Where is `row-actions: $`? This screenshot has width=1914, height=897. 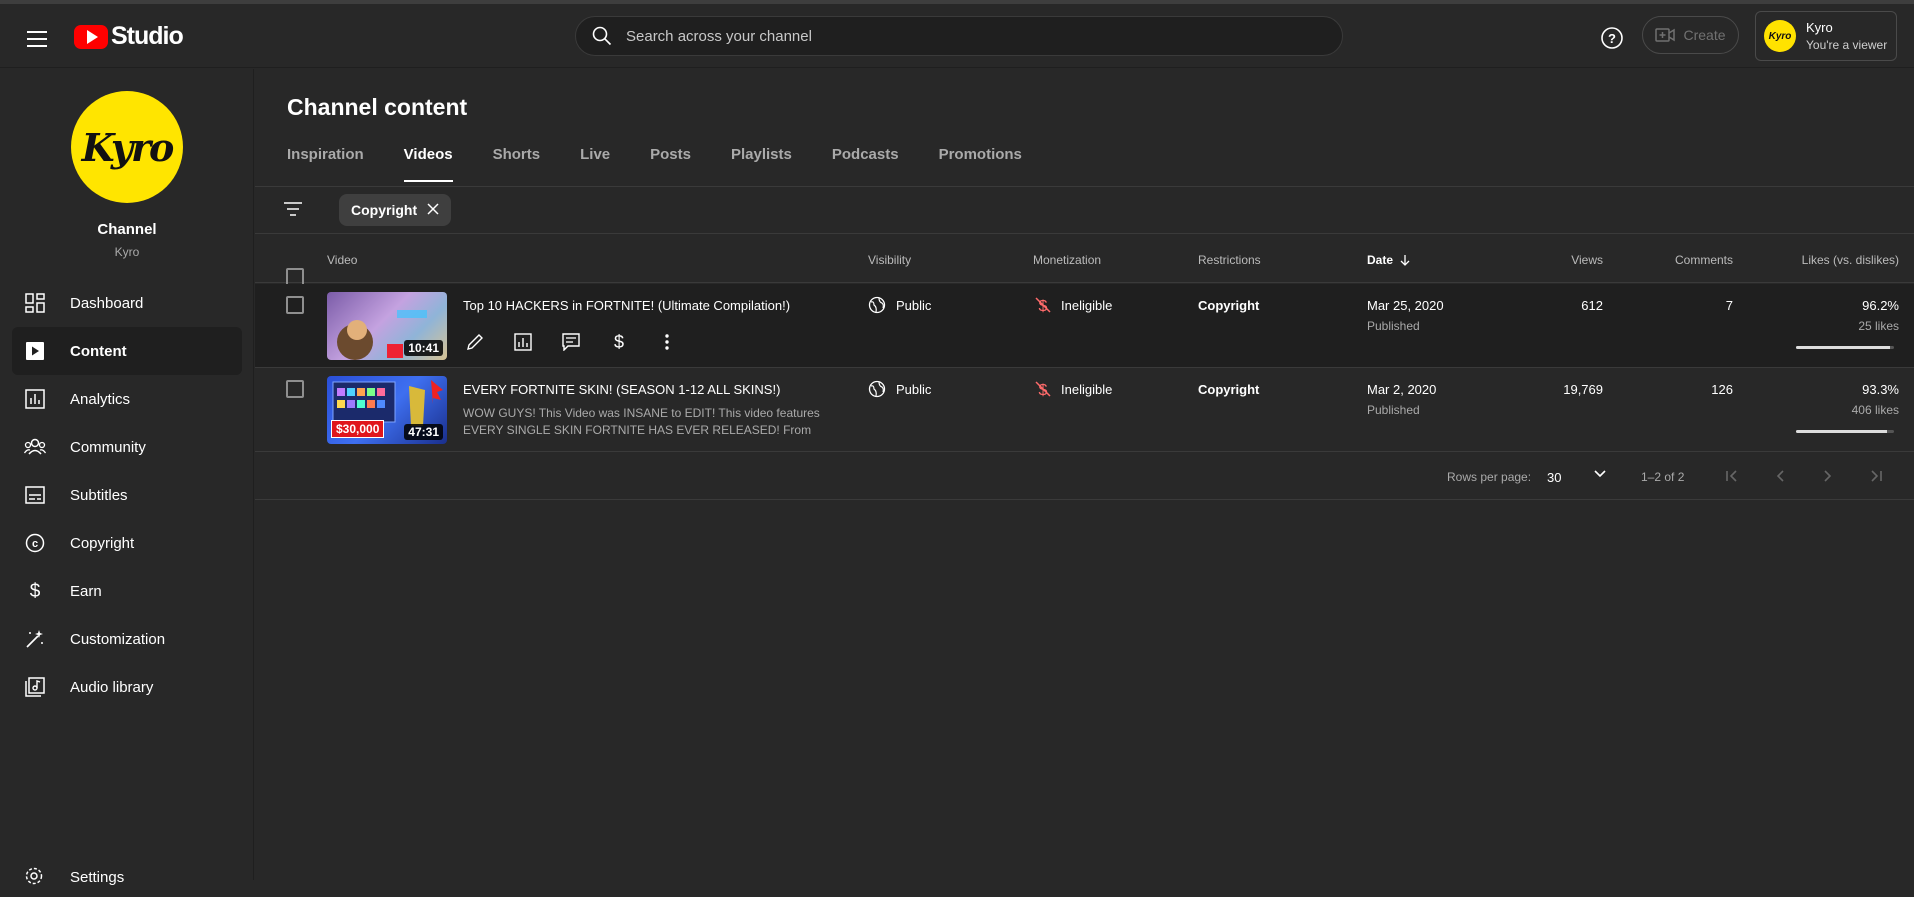
row-actions: $ is located at coordinates (571, 342).